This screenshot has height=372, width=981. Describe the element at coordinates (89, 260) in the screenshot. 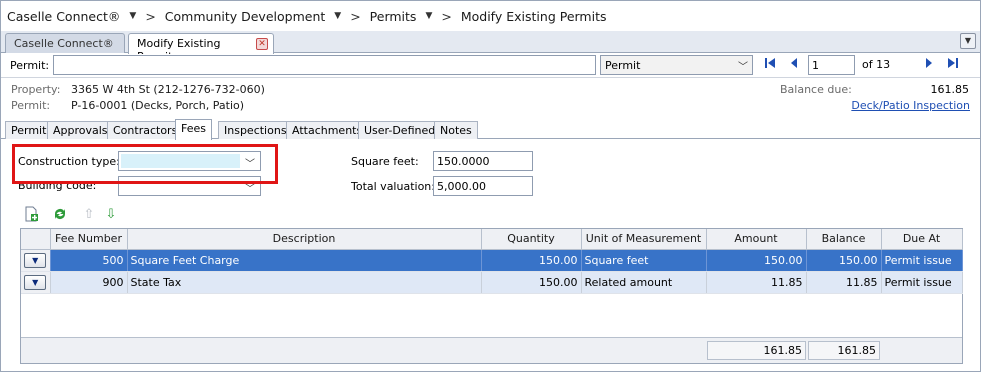

I see `fee-number-cell: 500` at that location.